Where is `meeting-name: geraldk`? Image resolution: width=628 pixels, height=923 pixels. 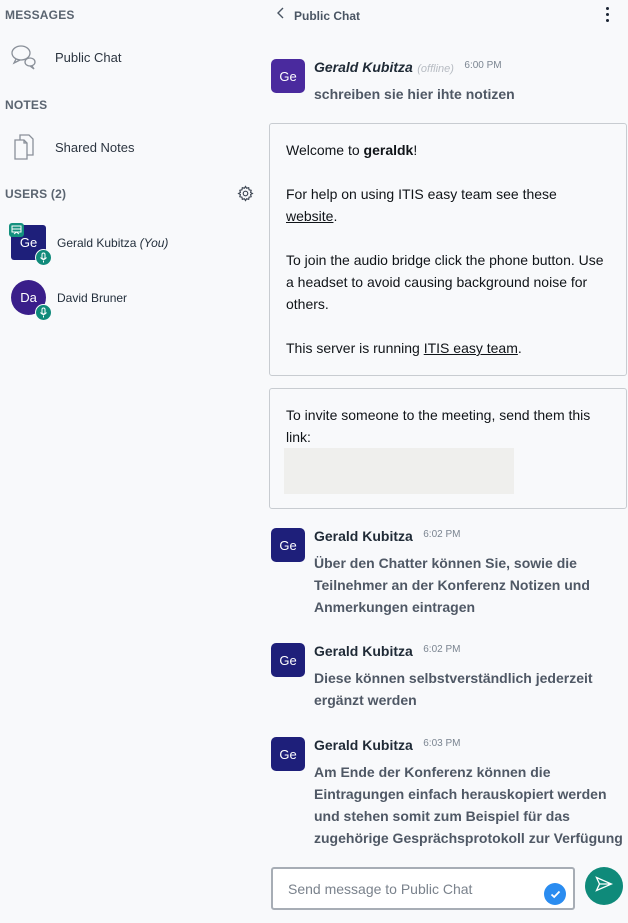
meeting-name: geraldk is located at coordinates (388, 150).